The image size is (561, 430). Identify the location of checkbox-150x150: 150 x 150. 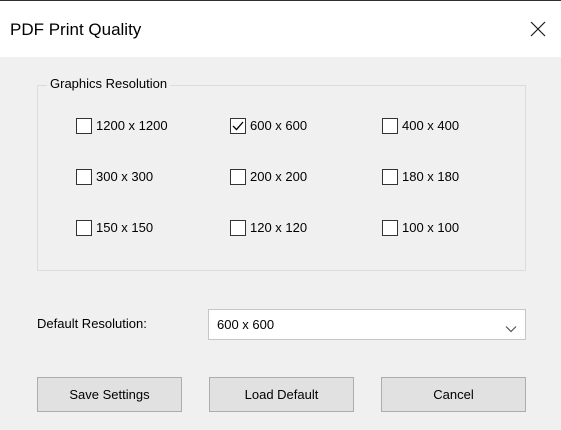
(114, 228).